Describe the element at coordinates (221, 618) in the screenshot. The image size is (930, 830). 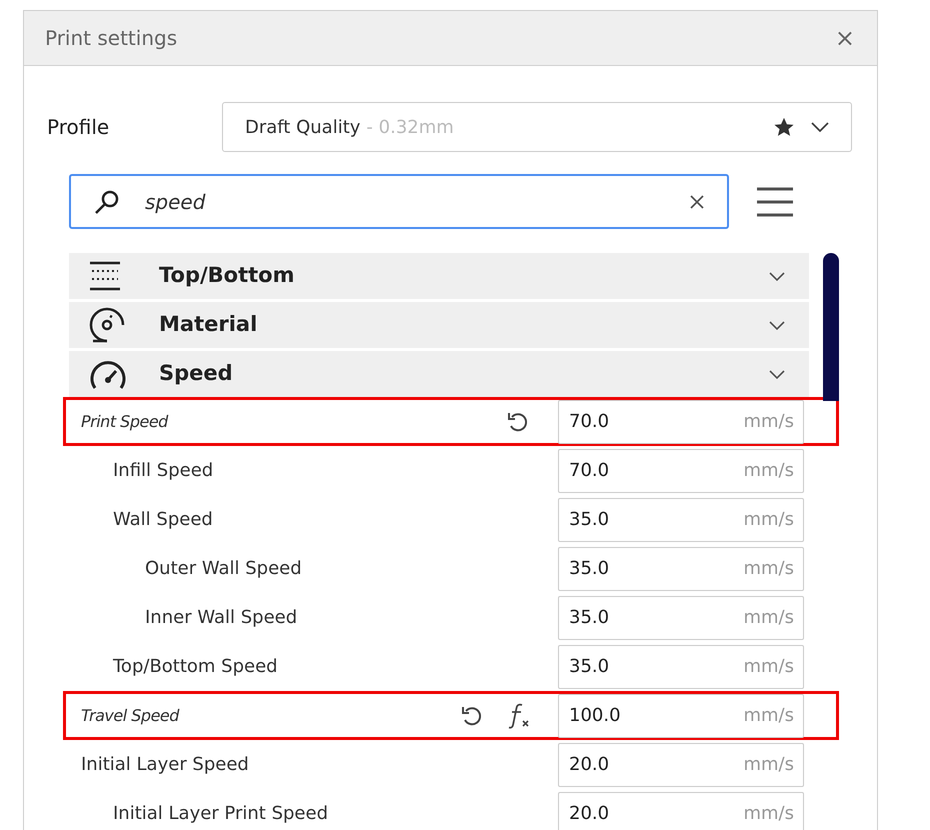
I see `setting-label: Inner Wall Speed` at that location.